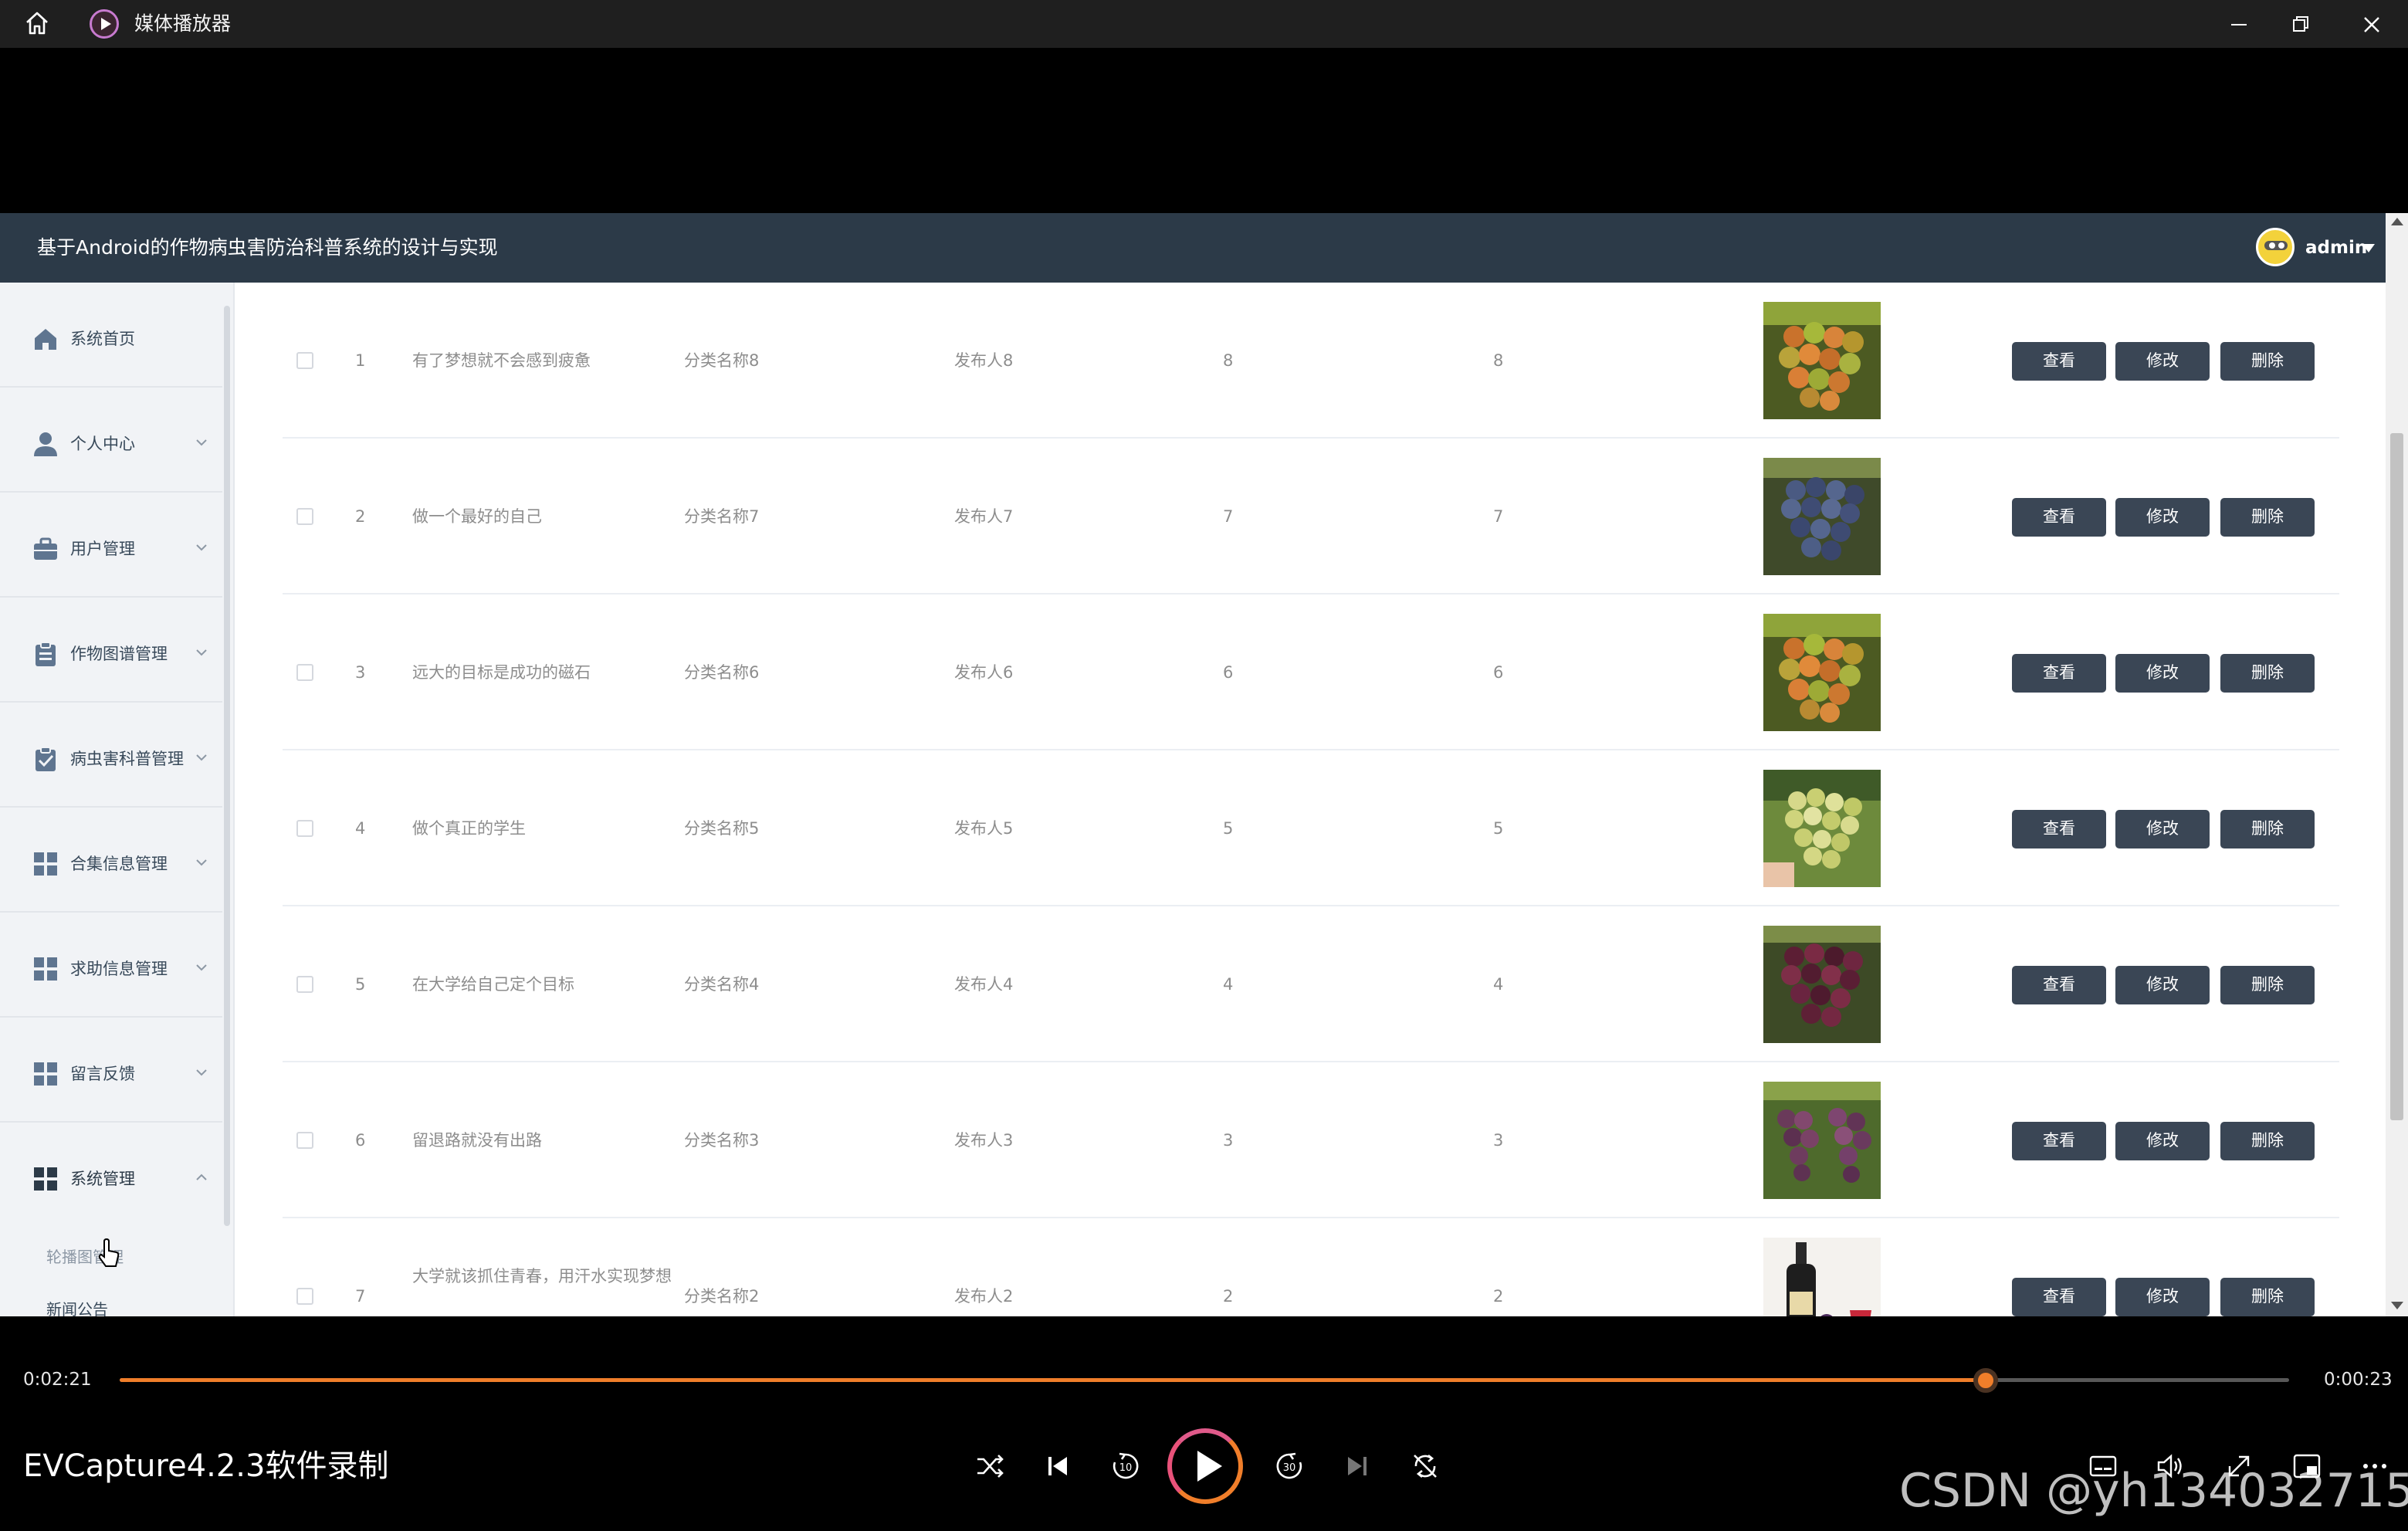 Image resolution: width=2408 pixels, height=1531 pixels. Describe the element at coordinates (2358, 1380) in the screenshot. I see `remaining-time: 0:00:23` at that location.